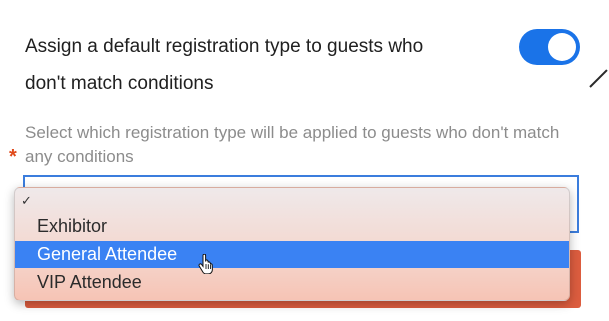 The image size is (609, 321). What do you see at coordinates (562, 47) in the screenshot?
I see `toggle-knob` at bounding box center [562, 47].